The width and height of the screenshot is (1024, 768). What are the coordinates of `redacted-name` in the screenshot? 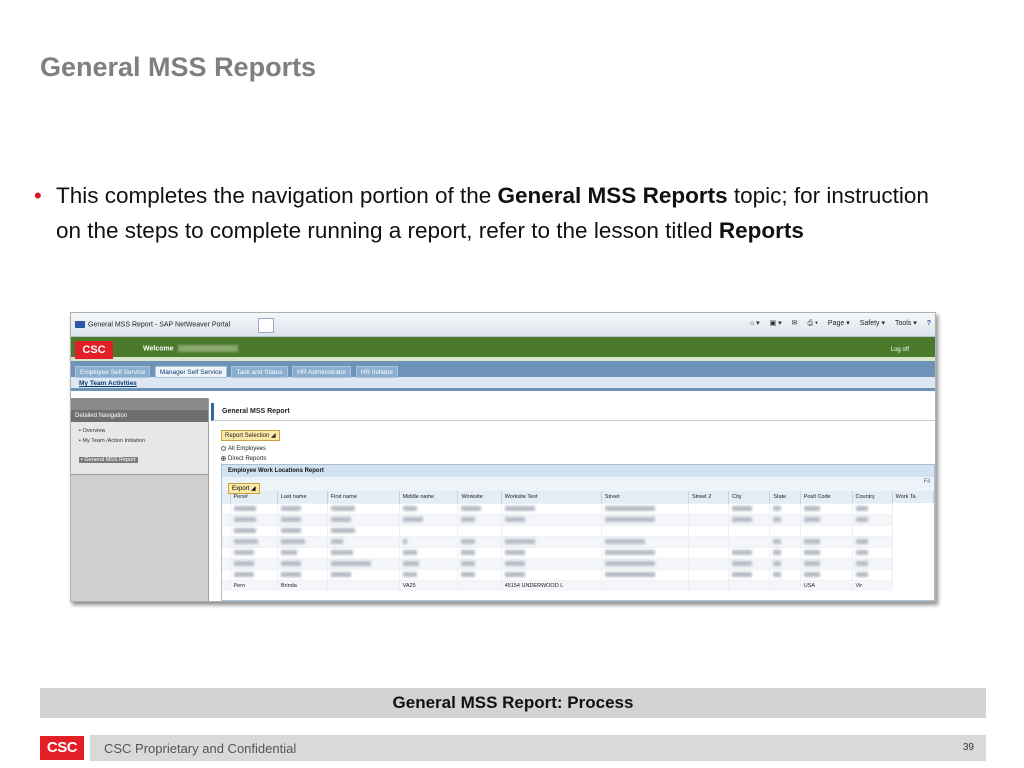 It's located at (207, 348).